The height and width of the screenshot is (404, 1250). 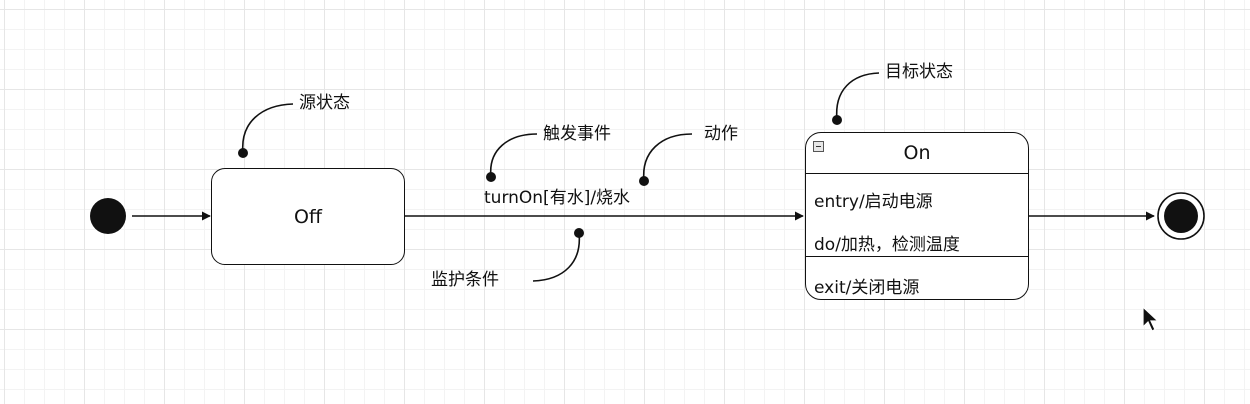 What do you see at coordinates (919, 72) in the screenshot?
I see `target-state-annotation: 目标状态` at bounding box center [919, 72].